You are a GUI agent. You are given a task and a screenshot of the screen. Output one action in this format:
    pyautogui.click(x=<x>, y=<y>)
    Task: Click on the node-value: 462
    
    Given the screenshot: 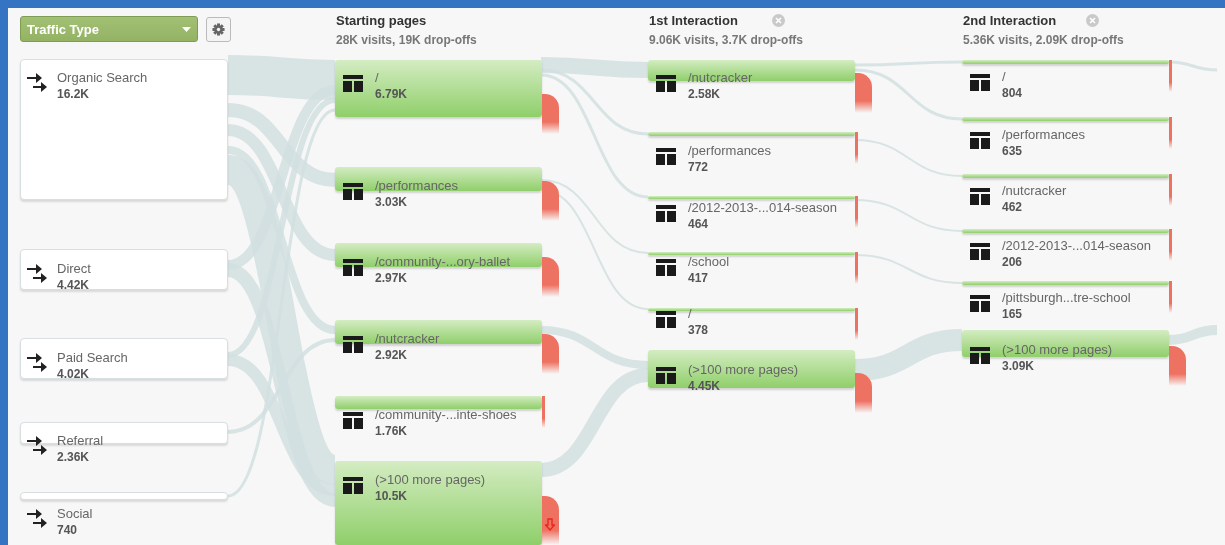 What is the action you would take?
    pyautogui.click(x=1013, y=207)
    